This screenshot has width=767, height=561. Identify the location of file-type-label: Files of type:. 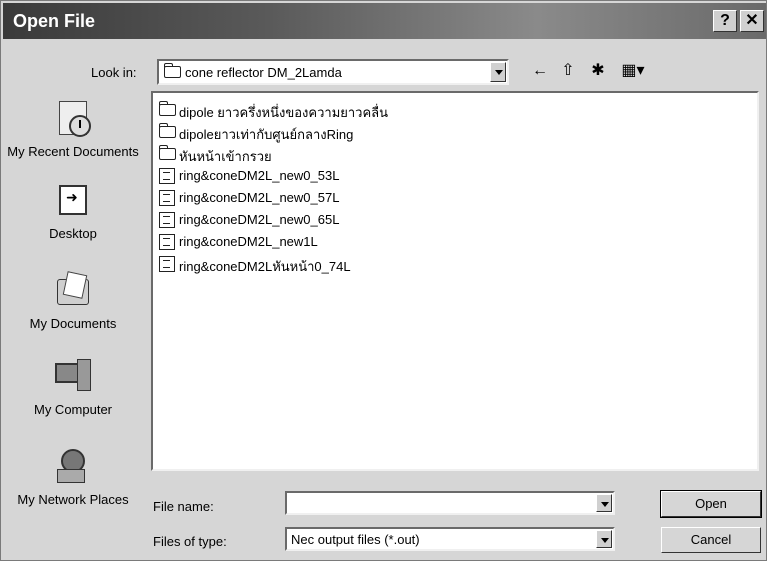
(190, 541).